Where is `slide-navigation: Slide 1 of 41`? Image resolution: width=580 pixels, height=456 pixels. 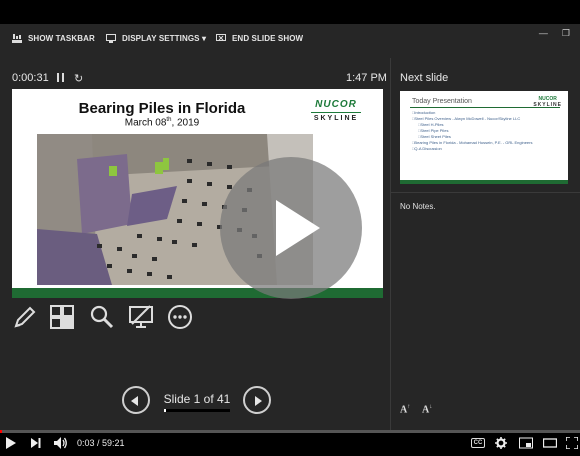 slide-navigation: Slide 1 of 41 is located at coordinates (197, 401).